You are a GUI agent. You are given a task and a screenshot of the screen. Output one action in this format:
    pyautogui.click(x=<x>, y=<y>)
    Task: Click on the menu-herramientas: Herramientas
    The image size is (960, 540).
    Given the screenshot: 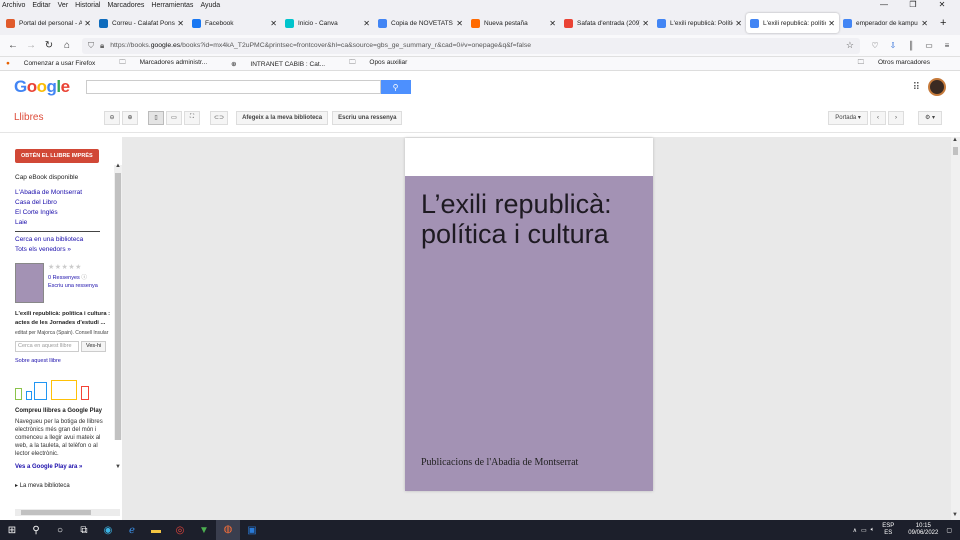 What is the action you would take?
    pyautogui.click(x=172, y=5)
    